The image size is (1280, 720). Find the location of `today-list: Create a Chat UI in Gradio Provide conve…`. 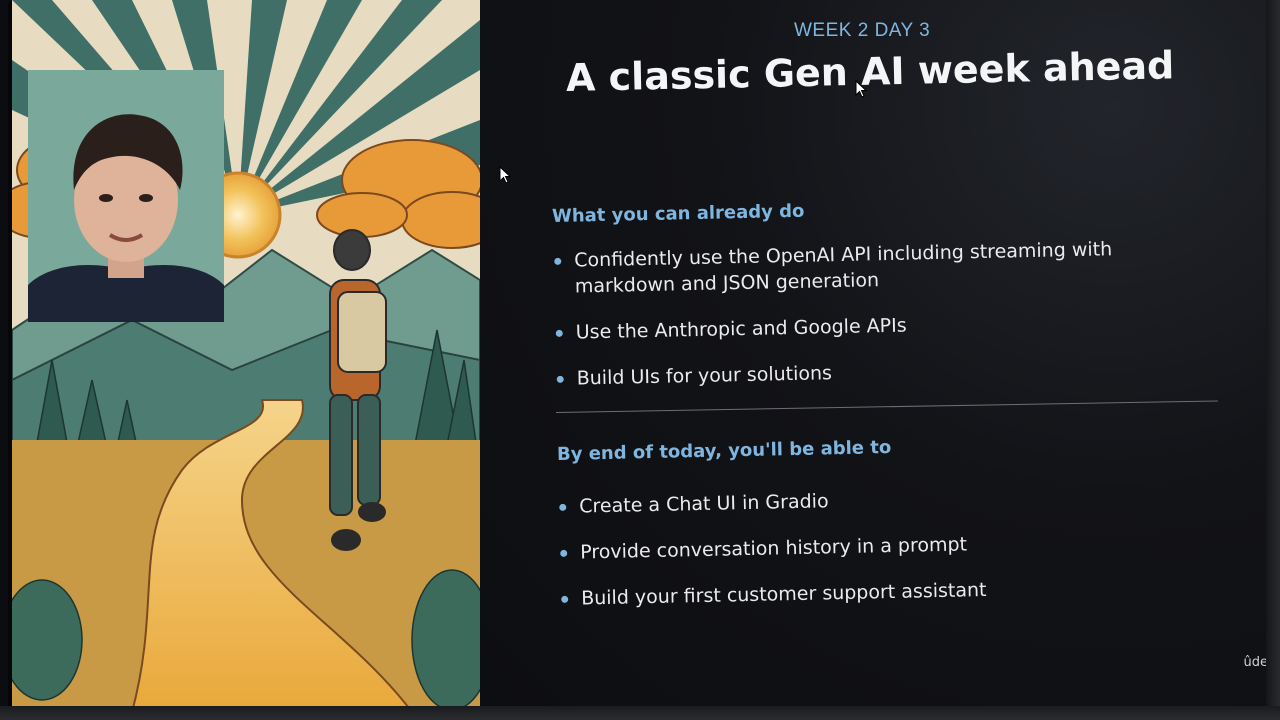

today-list: Create a Chat UI in Gradio Provide conve… is located at coordinates (868, 556).